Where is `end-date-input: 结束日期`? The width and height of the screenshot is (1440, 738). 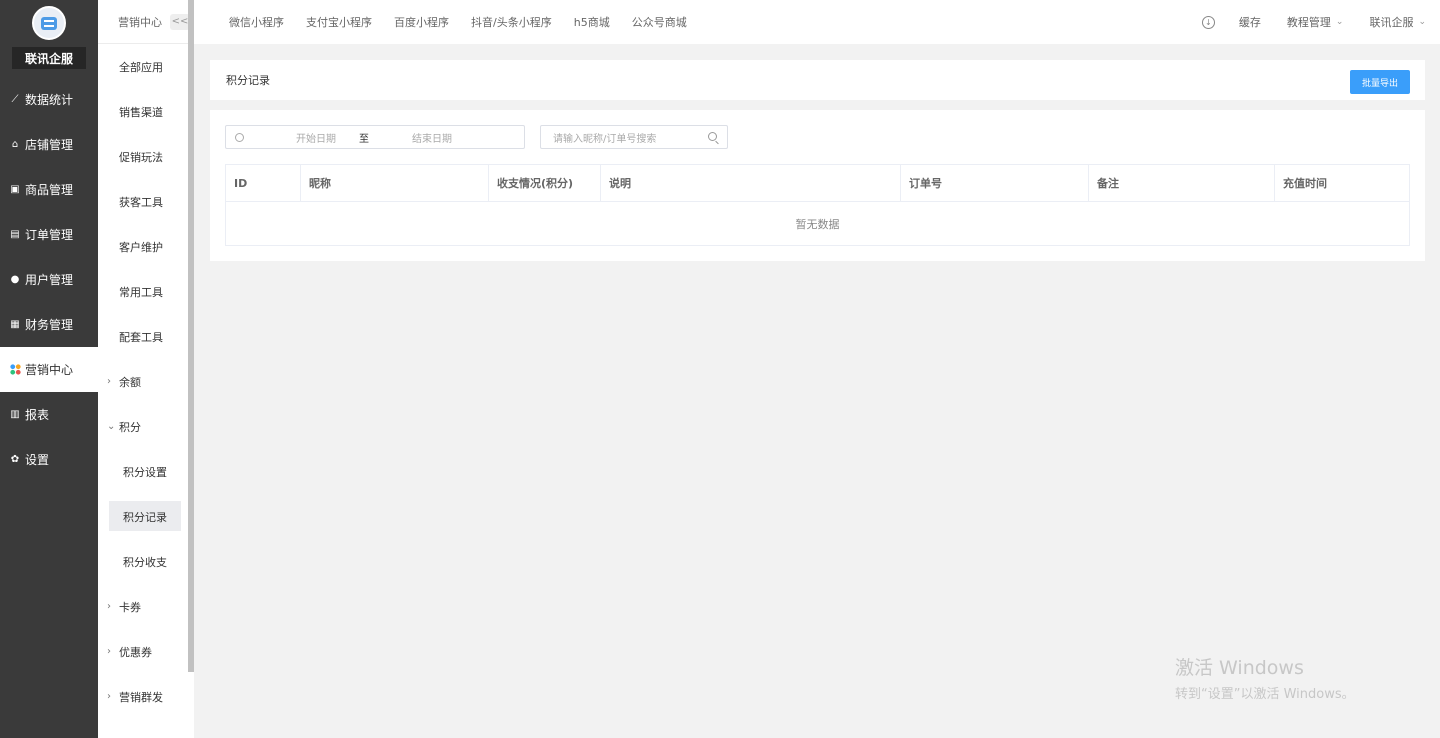 end-date-input: 结束日期 is located at coordinates (432, 137).